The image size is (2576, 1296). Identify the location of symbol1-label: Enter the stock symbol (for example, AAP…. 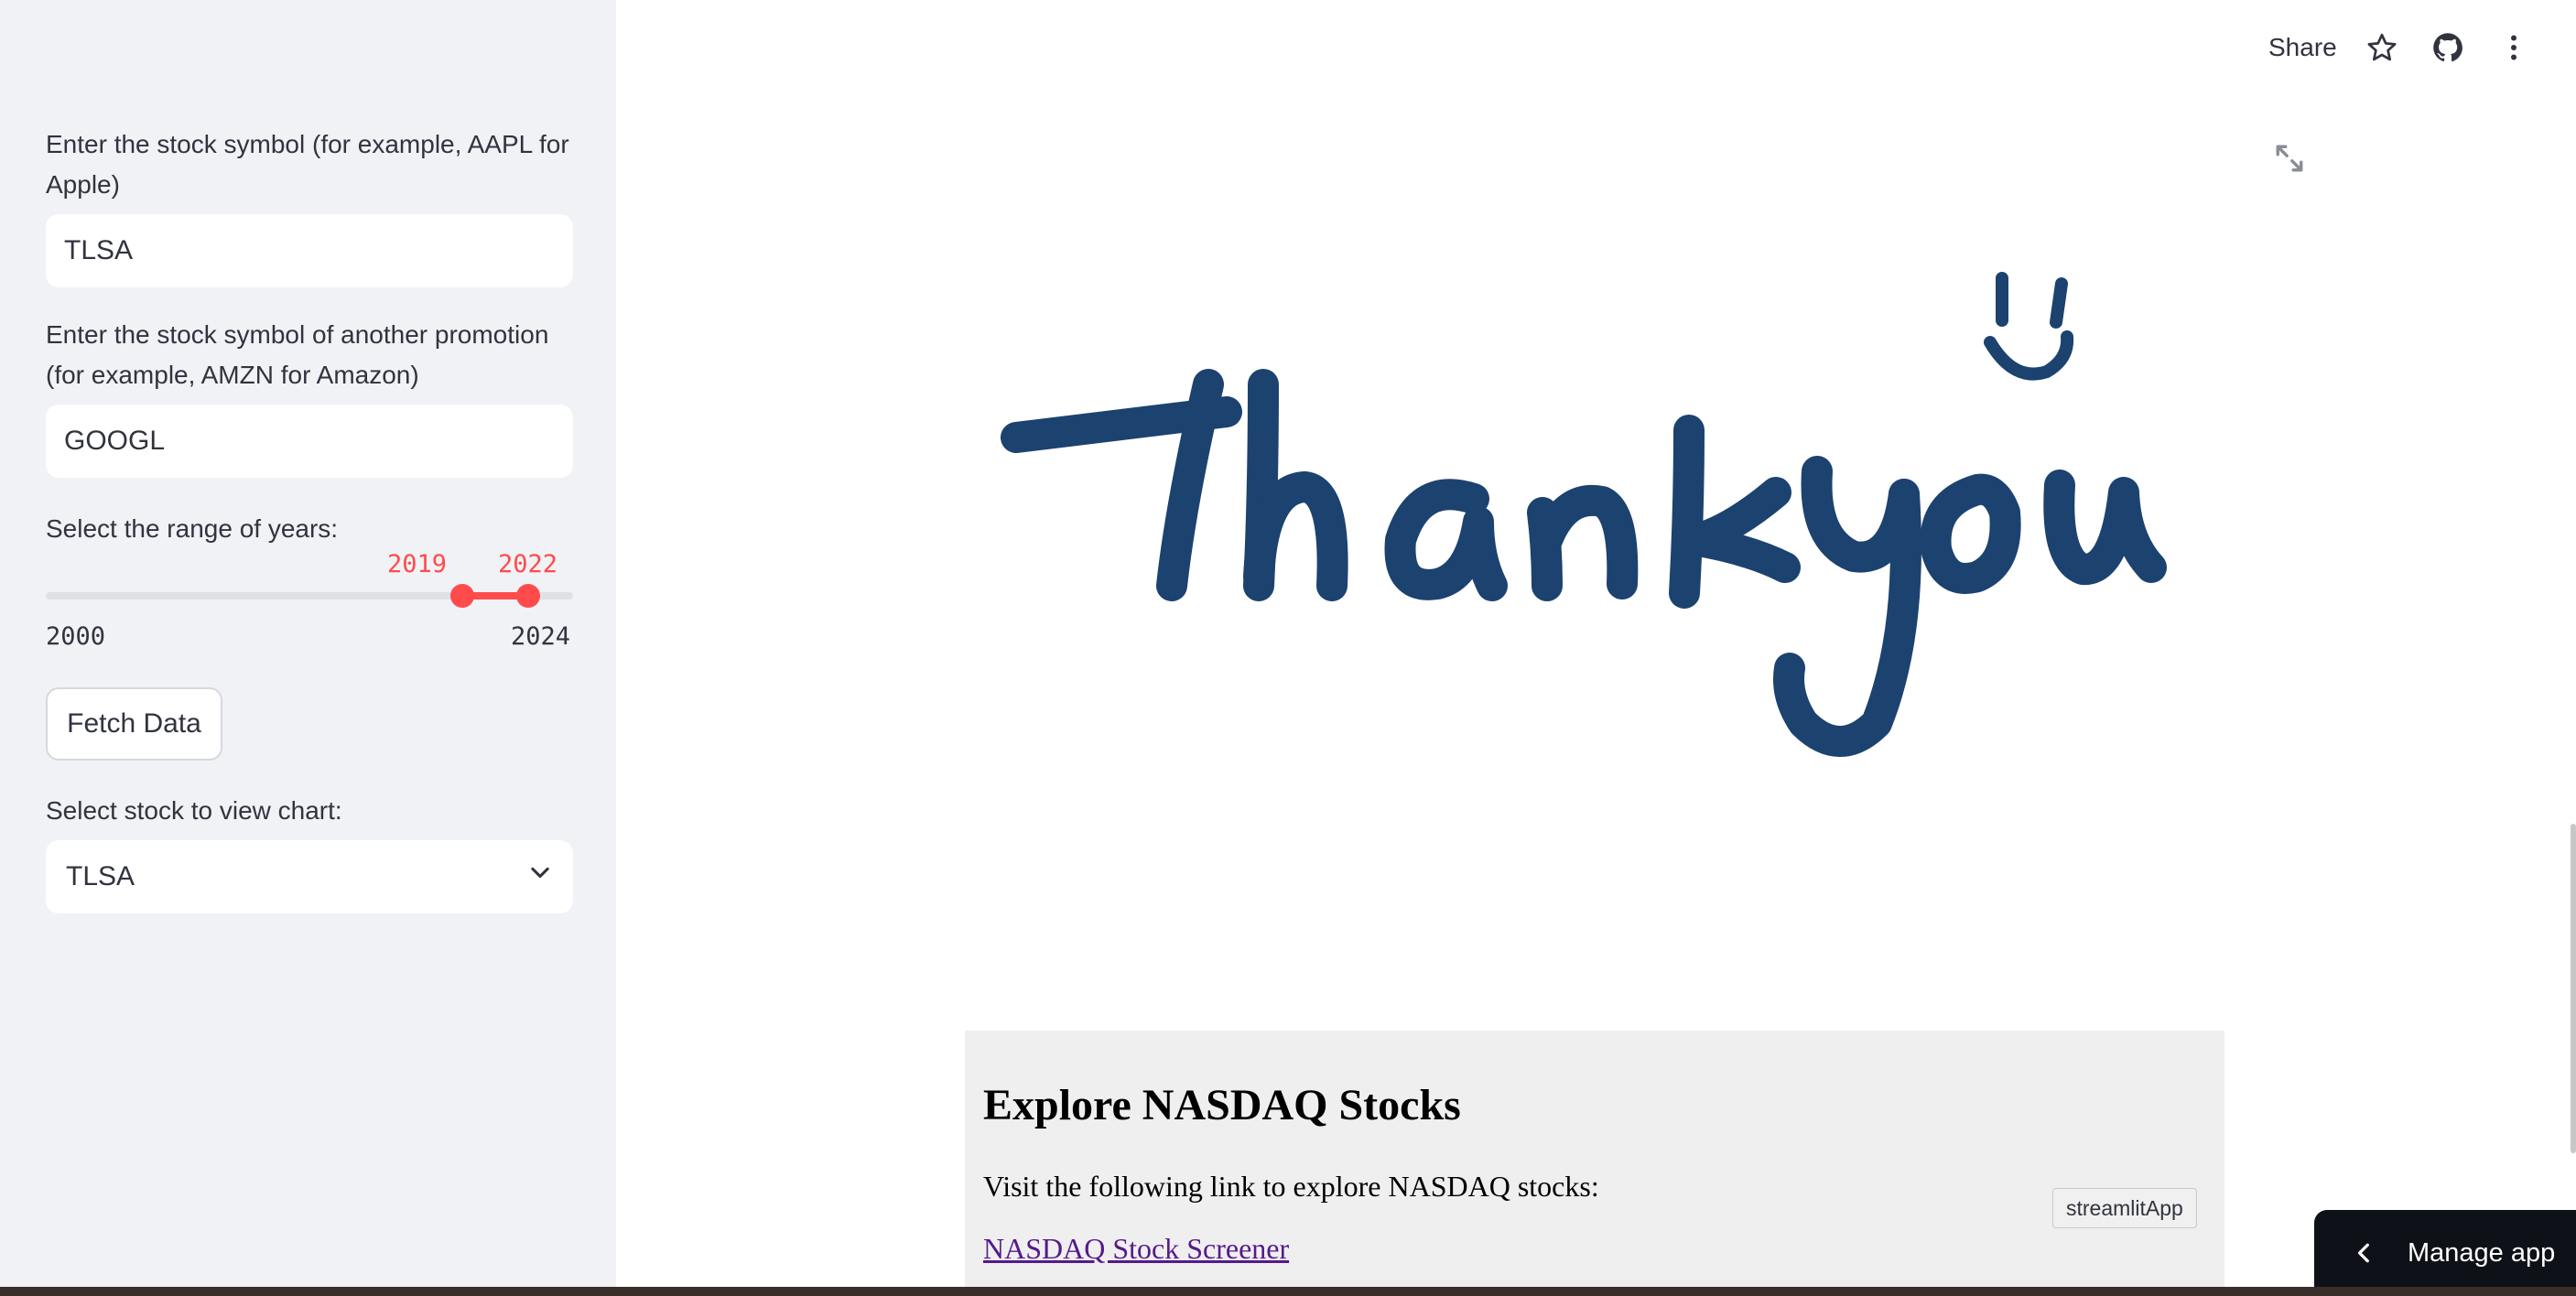
(308, 164).